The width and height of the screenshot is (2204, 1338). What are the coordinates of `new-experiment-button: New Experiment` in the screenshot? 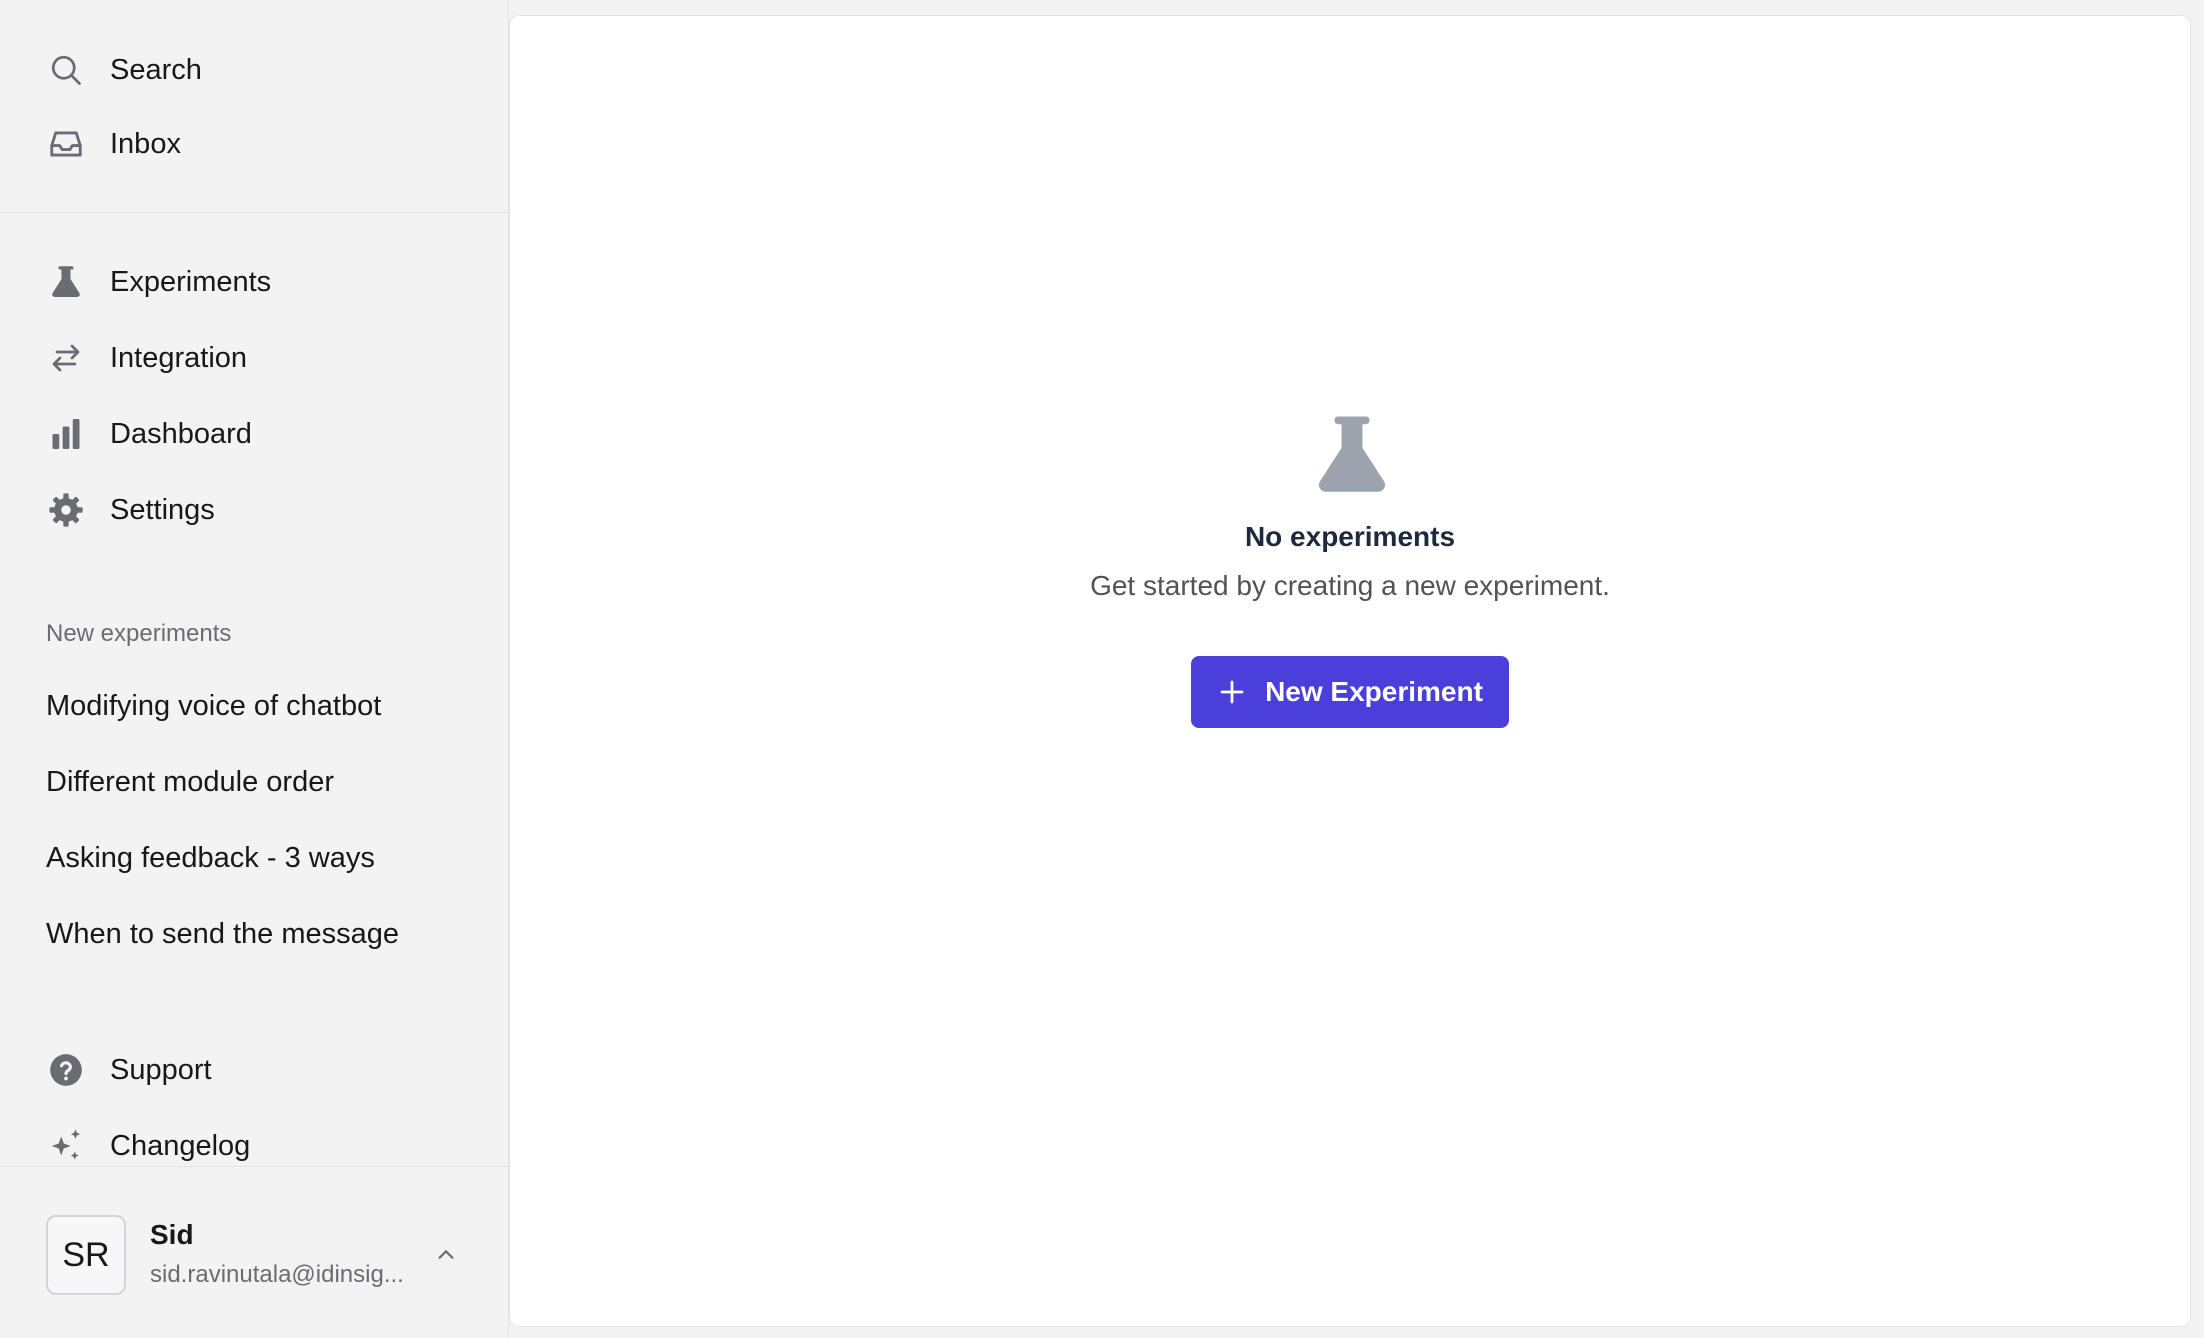 It's located at (1350, 692).